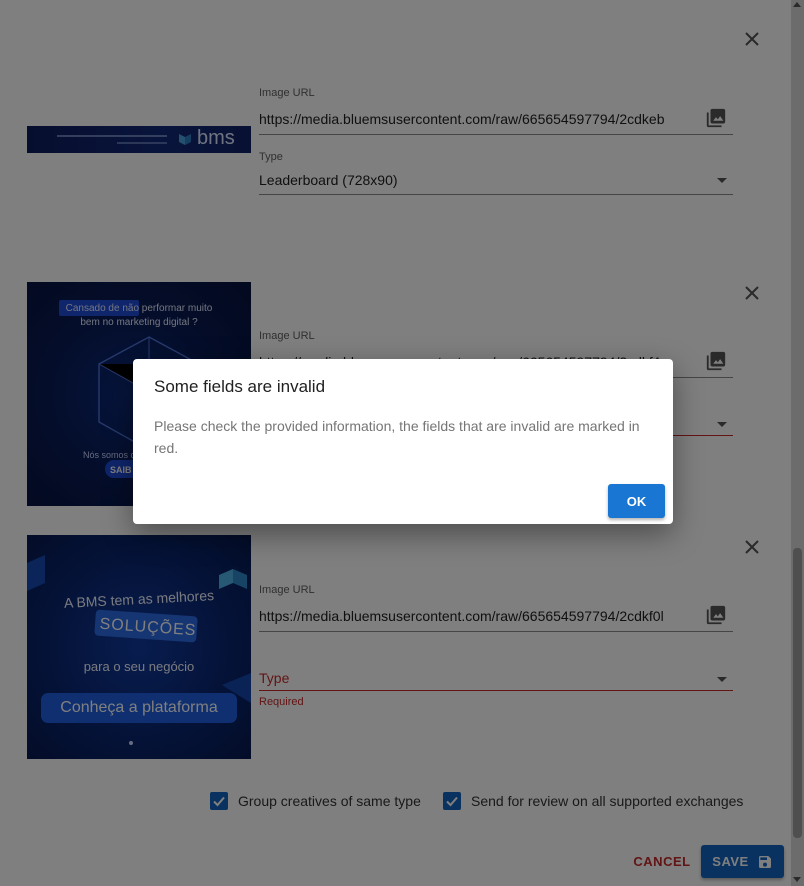 The width and height of the screenshot is (804, 886). I want to click on dialog-ok-label: OK, so click(636, 501).